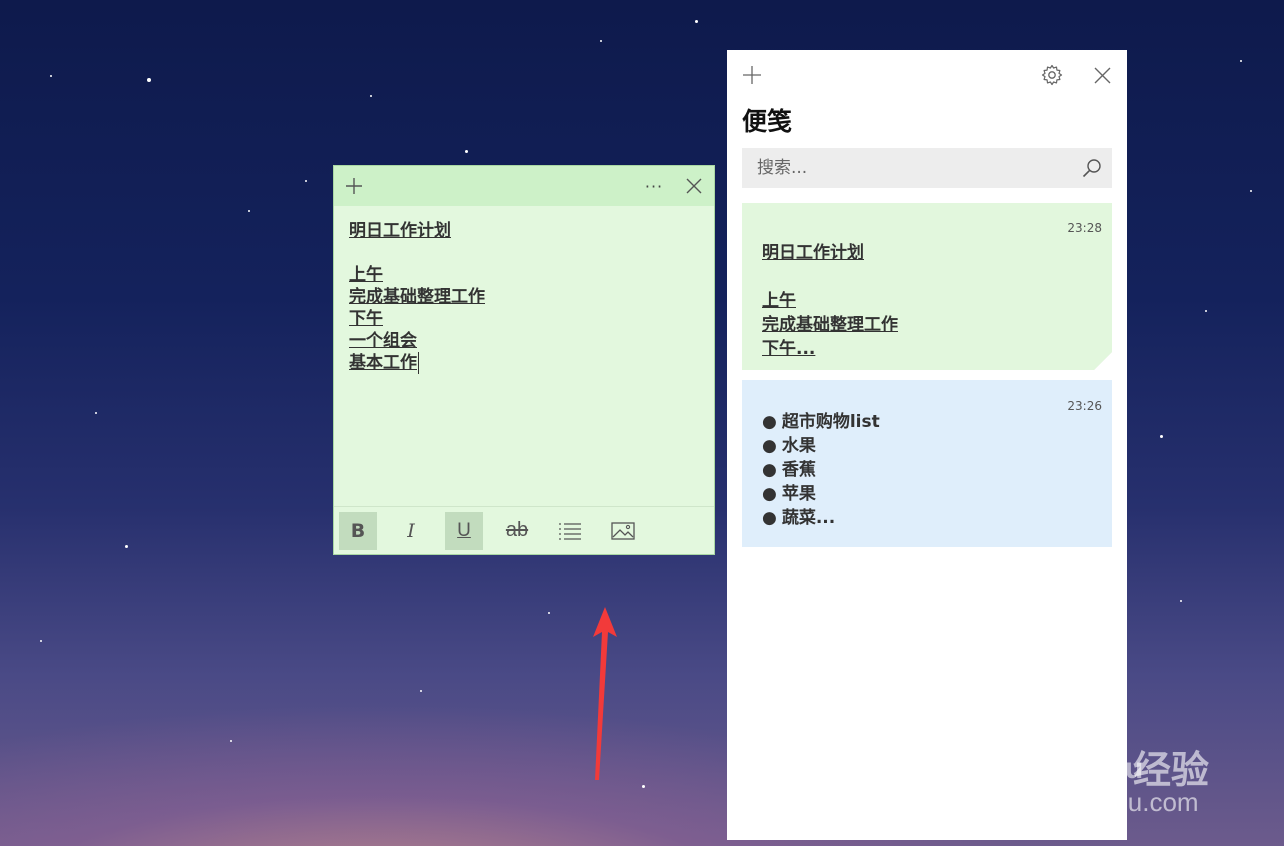 The height and width of the screenshot is (846, 1284). Describe the element at coordinates (417, 297) in the screenshot. I see `note-line: 完成基础整理工作` at that location.